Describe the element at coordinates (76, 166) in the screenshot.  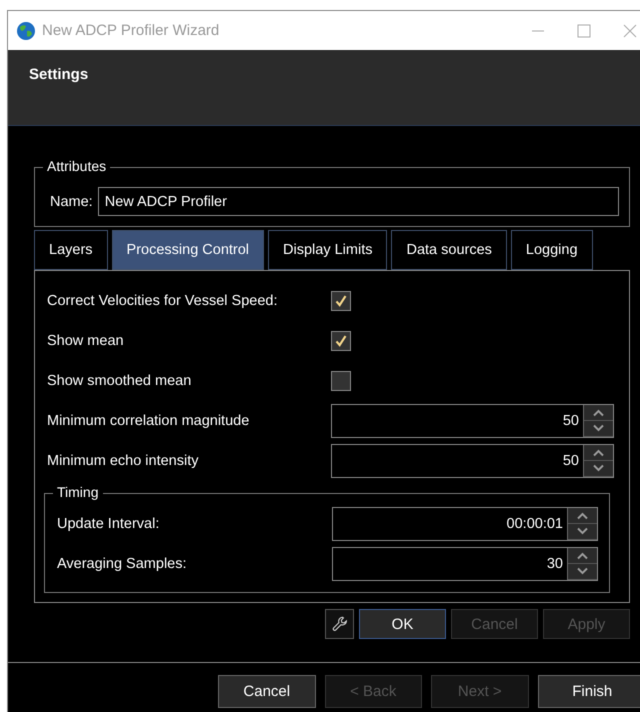
I see `group-legend: Attributes` at that location.